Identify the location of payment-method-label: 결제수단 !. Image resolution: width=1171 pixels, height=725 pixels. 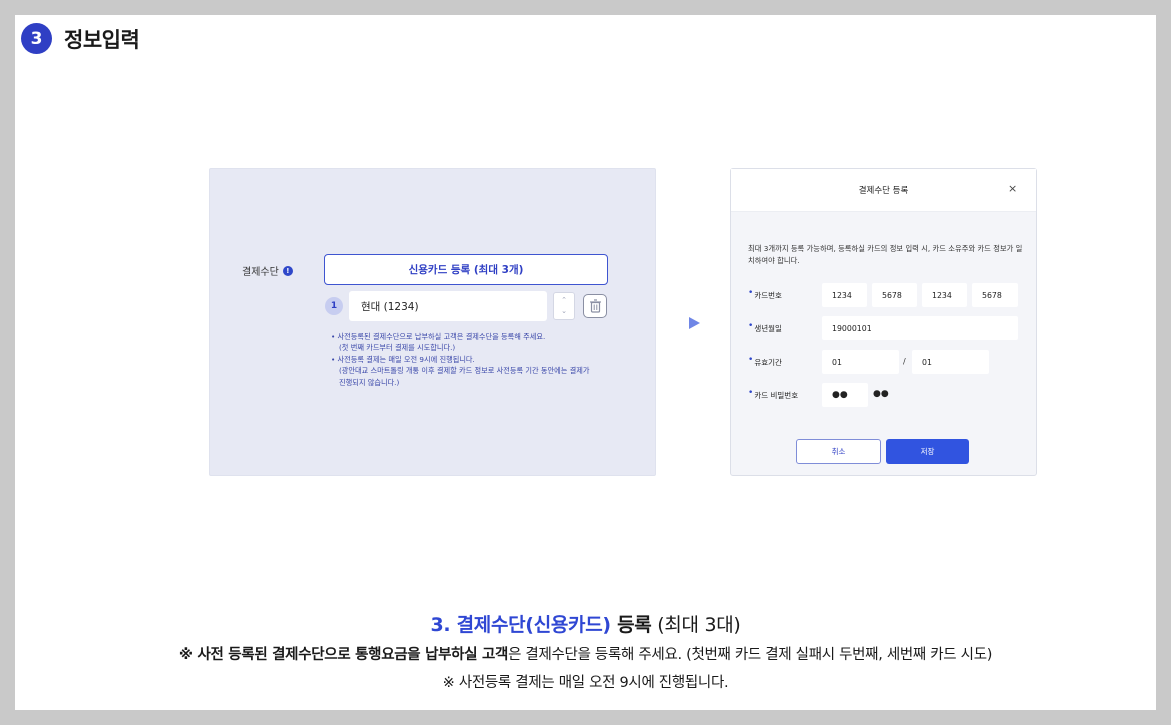
(267, 270).